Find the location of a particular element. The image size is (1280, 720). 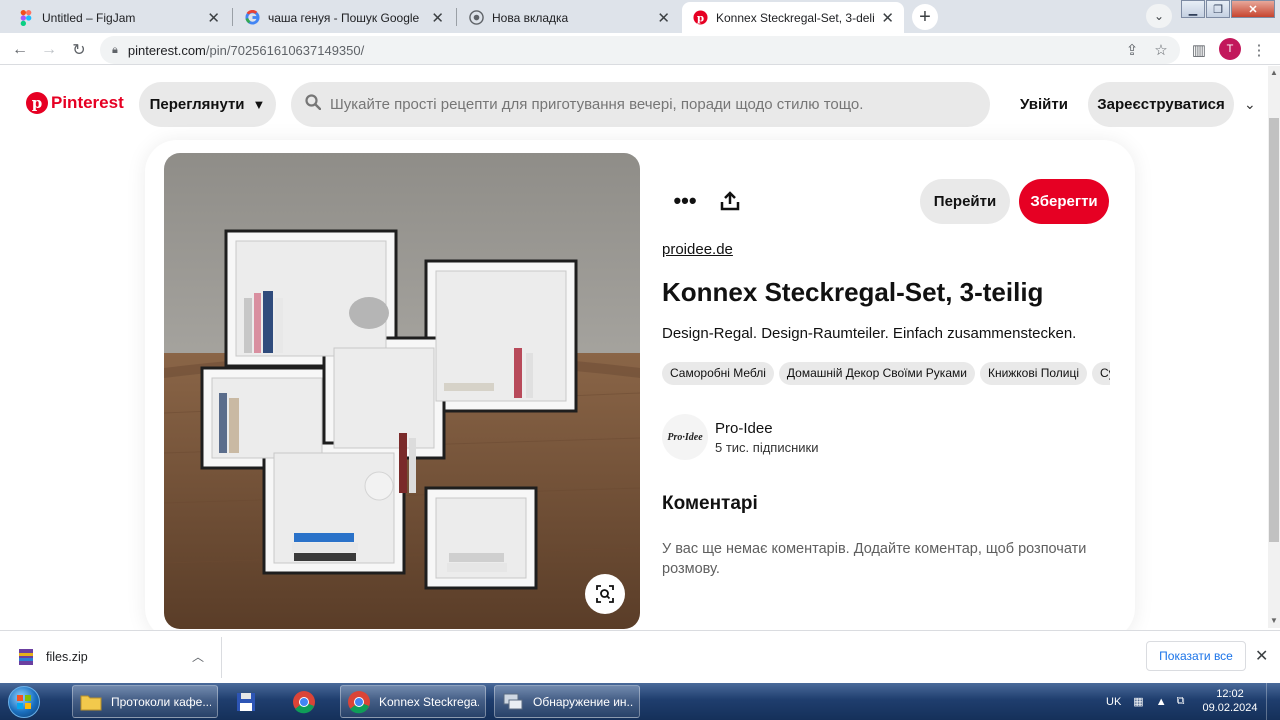

source-domain-link: proidee.de is located at coordinates (697, 249).